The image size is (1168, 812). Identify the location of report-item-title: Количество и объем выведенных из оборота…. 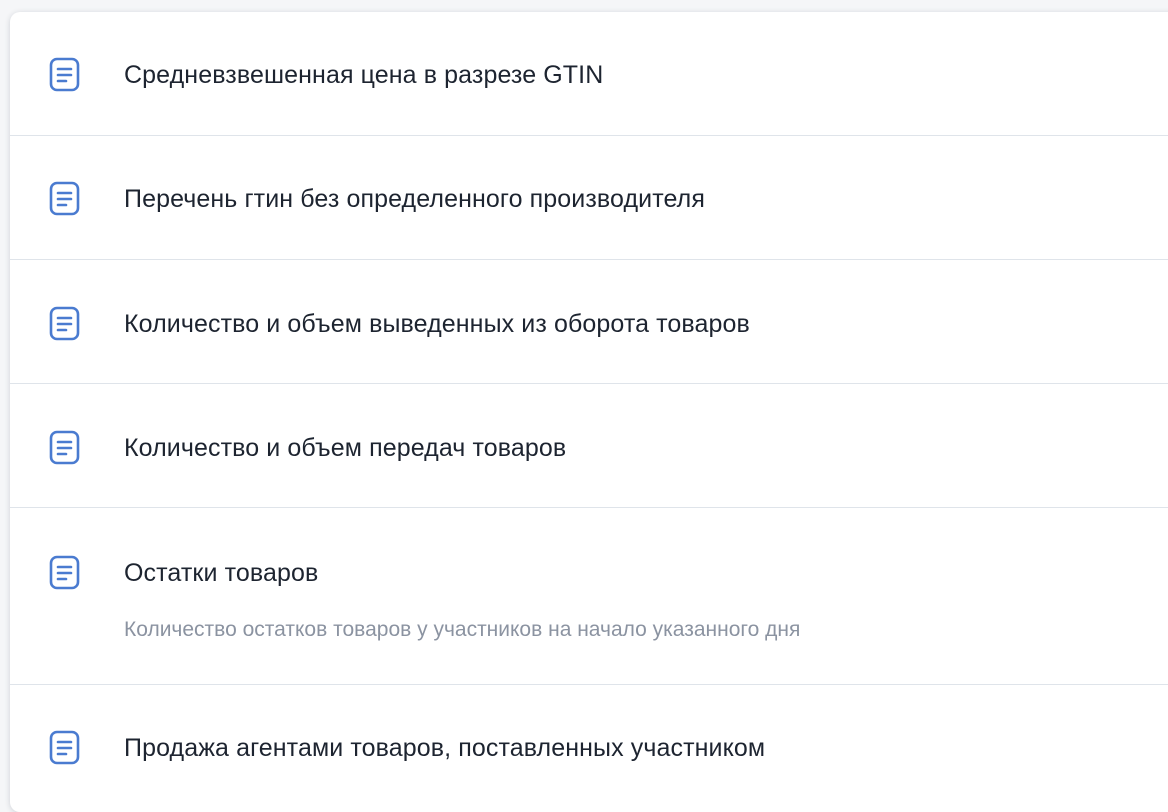
(437, 324).